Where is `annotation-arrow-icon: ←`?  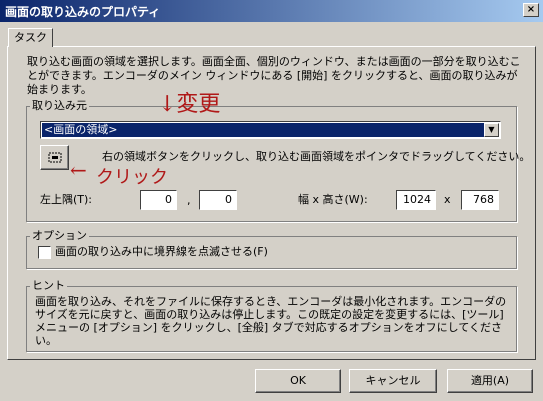 annotation-arrow-icon: ← is located at coordinates (78, 170).